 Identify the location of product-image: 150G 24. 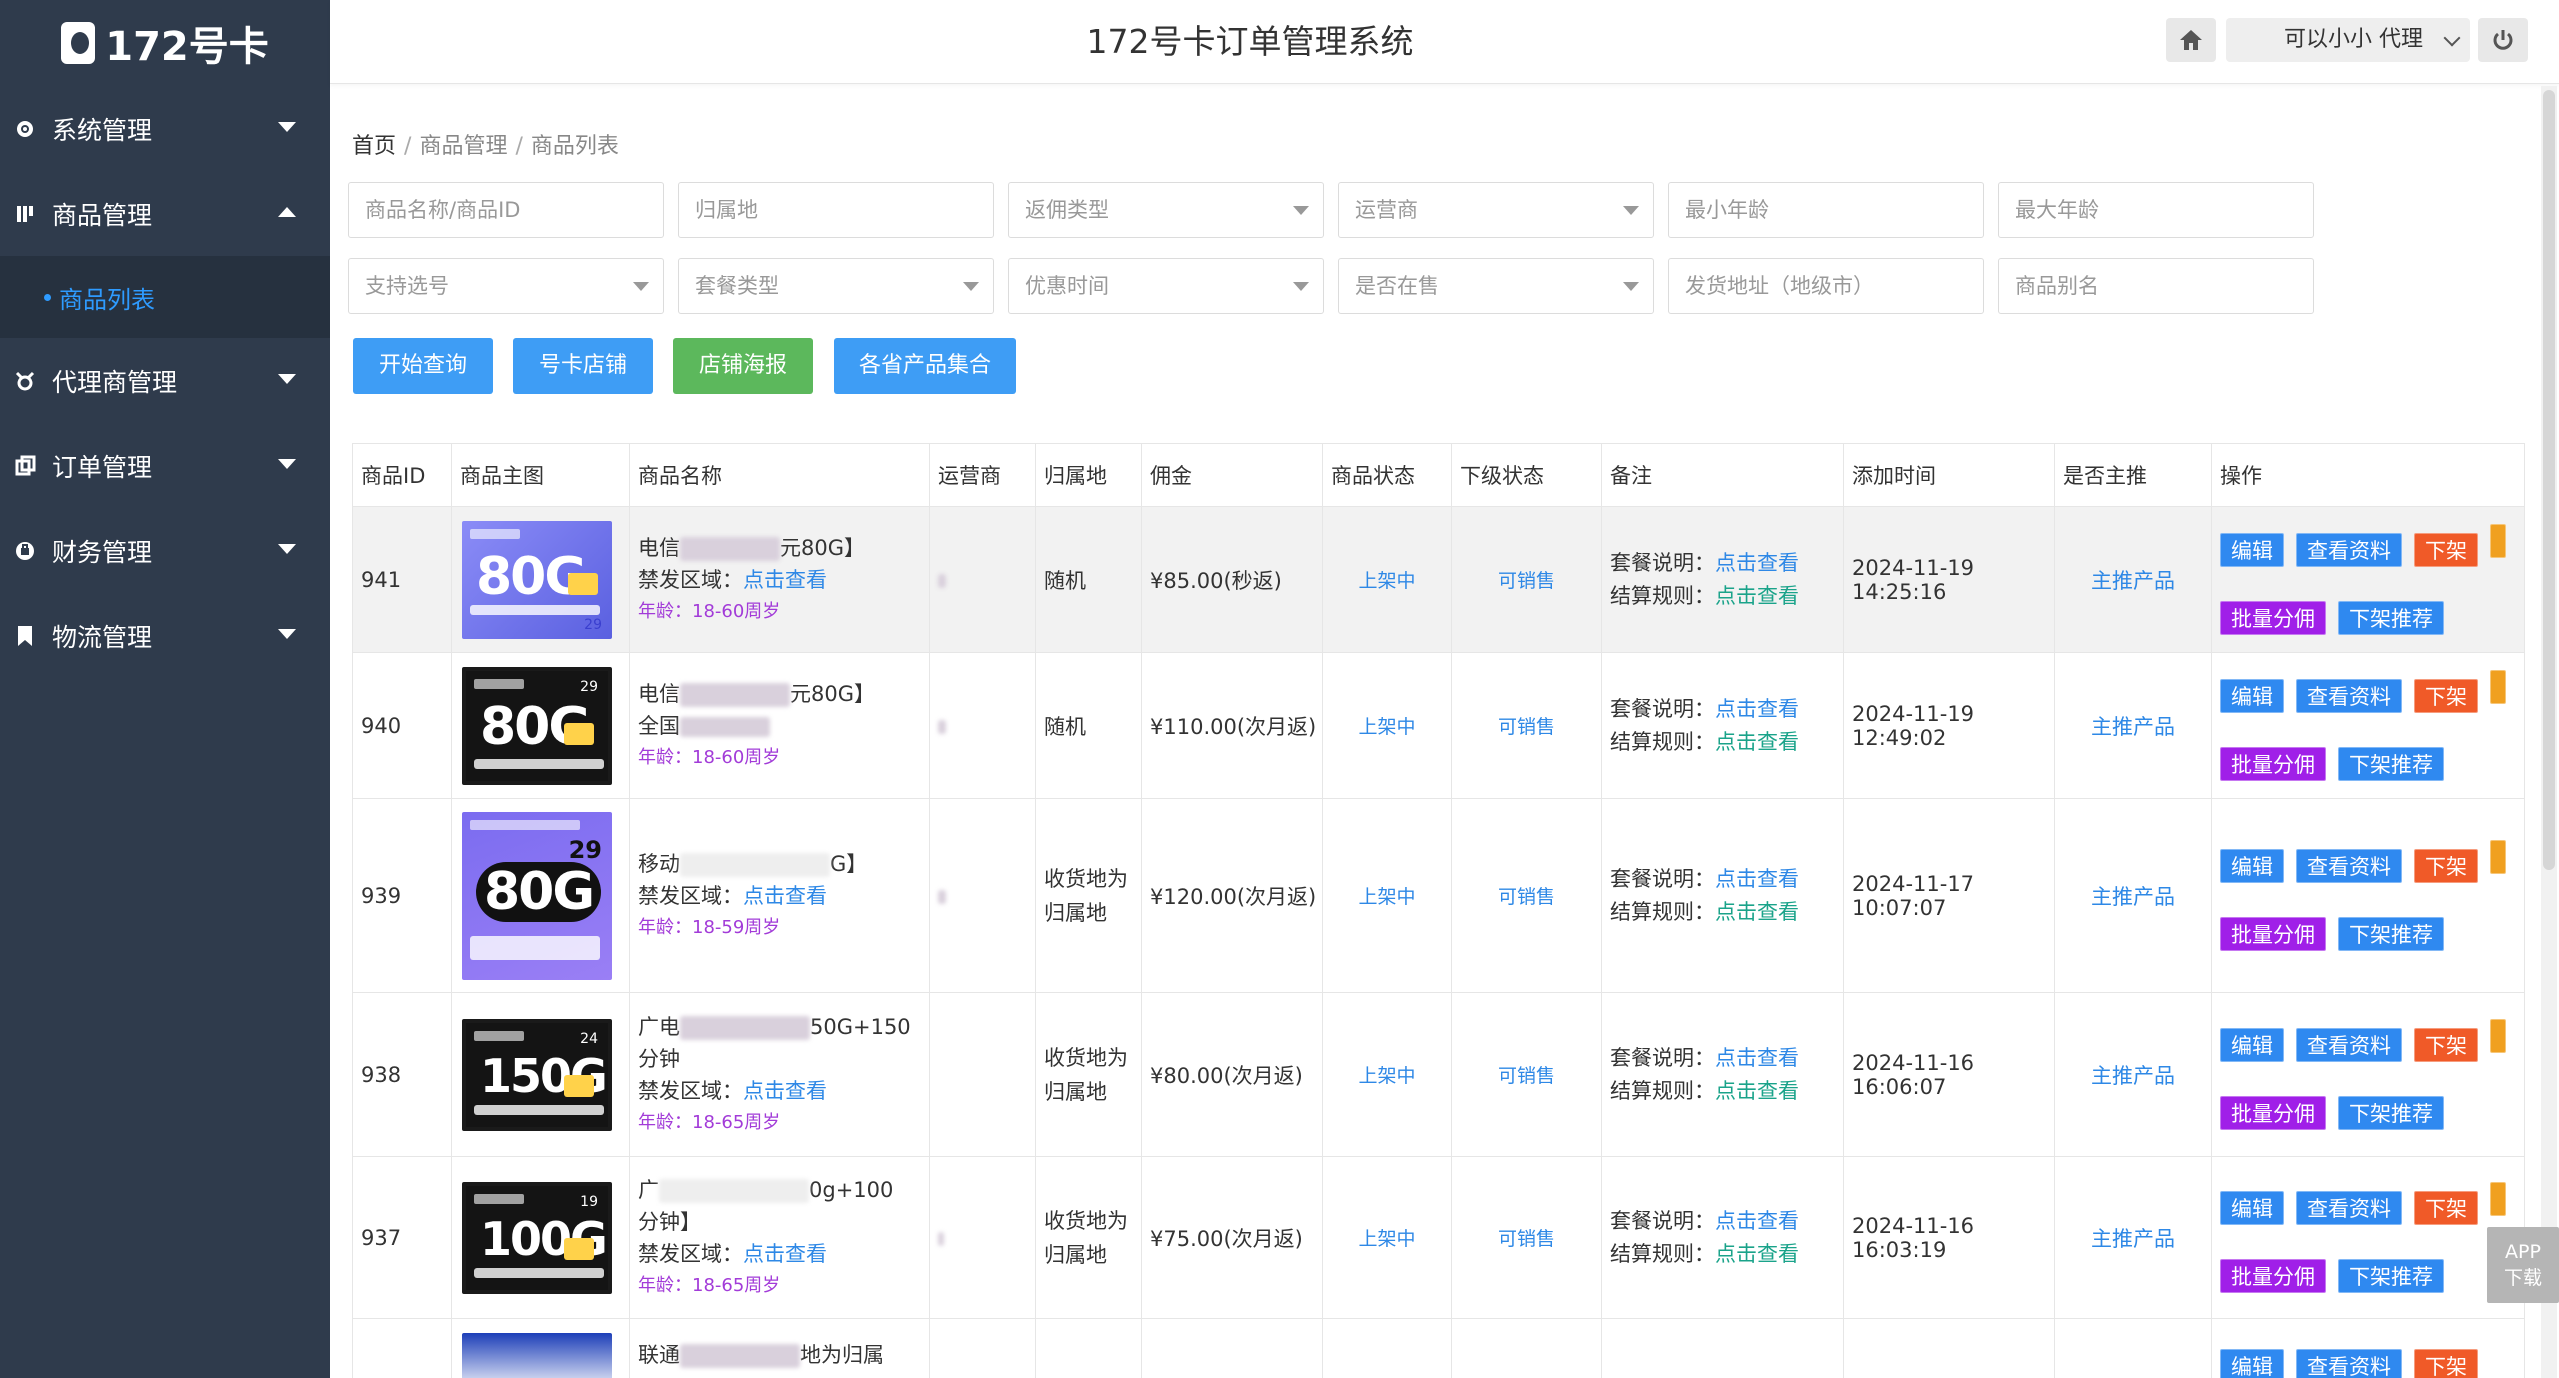
(537, 1074).